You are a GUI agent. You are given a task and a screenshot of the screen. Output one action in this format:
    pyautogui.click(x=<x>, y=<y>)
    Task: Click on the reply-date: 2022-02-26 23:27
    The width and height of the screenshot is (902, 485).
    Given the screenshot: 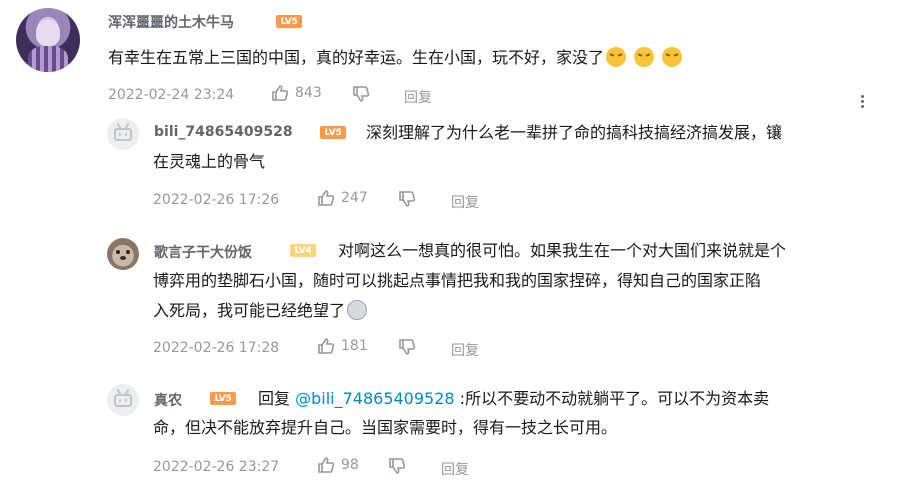 What is the action you would take?
    pyautogui.click(x=216, y=467)
    